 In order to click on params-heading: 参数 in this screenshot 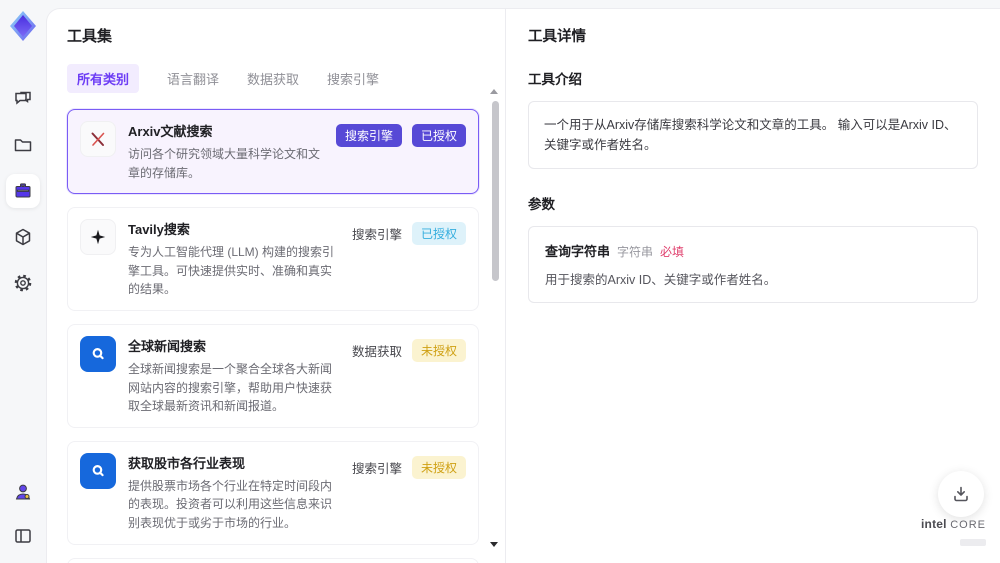, I will do `click(541, 204)`.